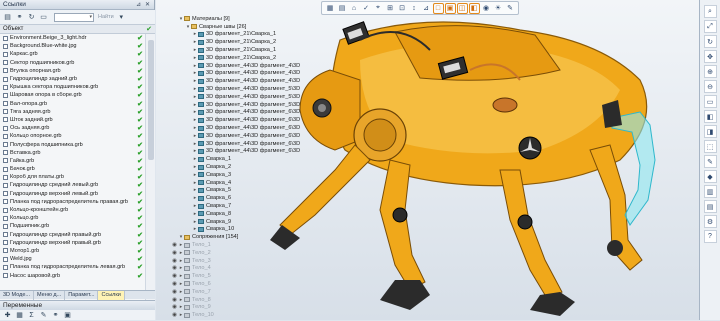  I want to click on tree-row: ◉ ▸ Тело_7, so click(246, 292).